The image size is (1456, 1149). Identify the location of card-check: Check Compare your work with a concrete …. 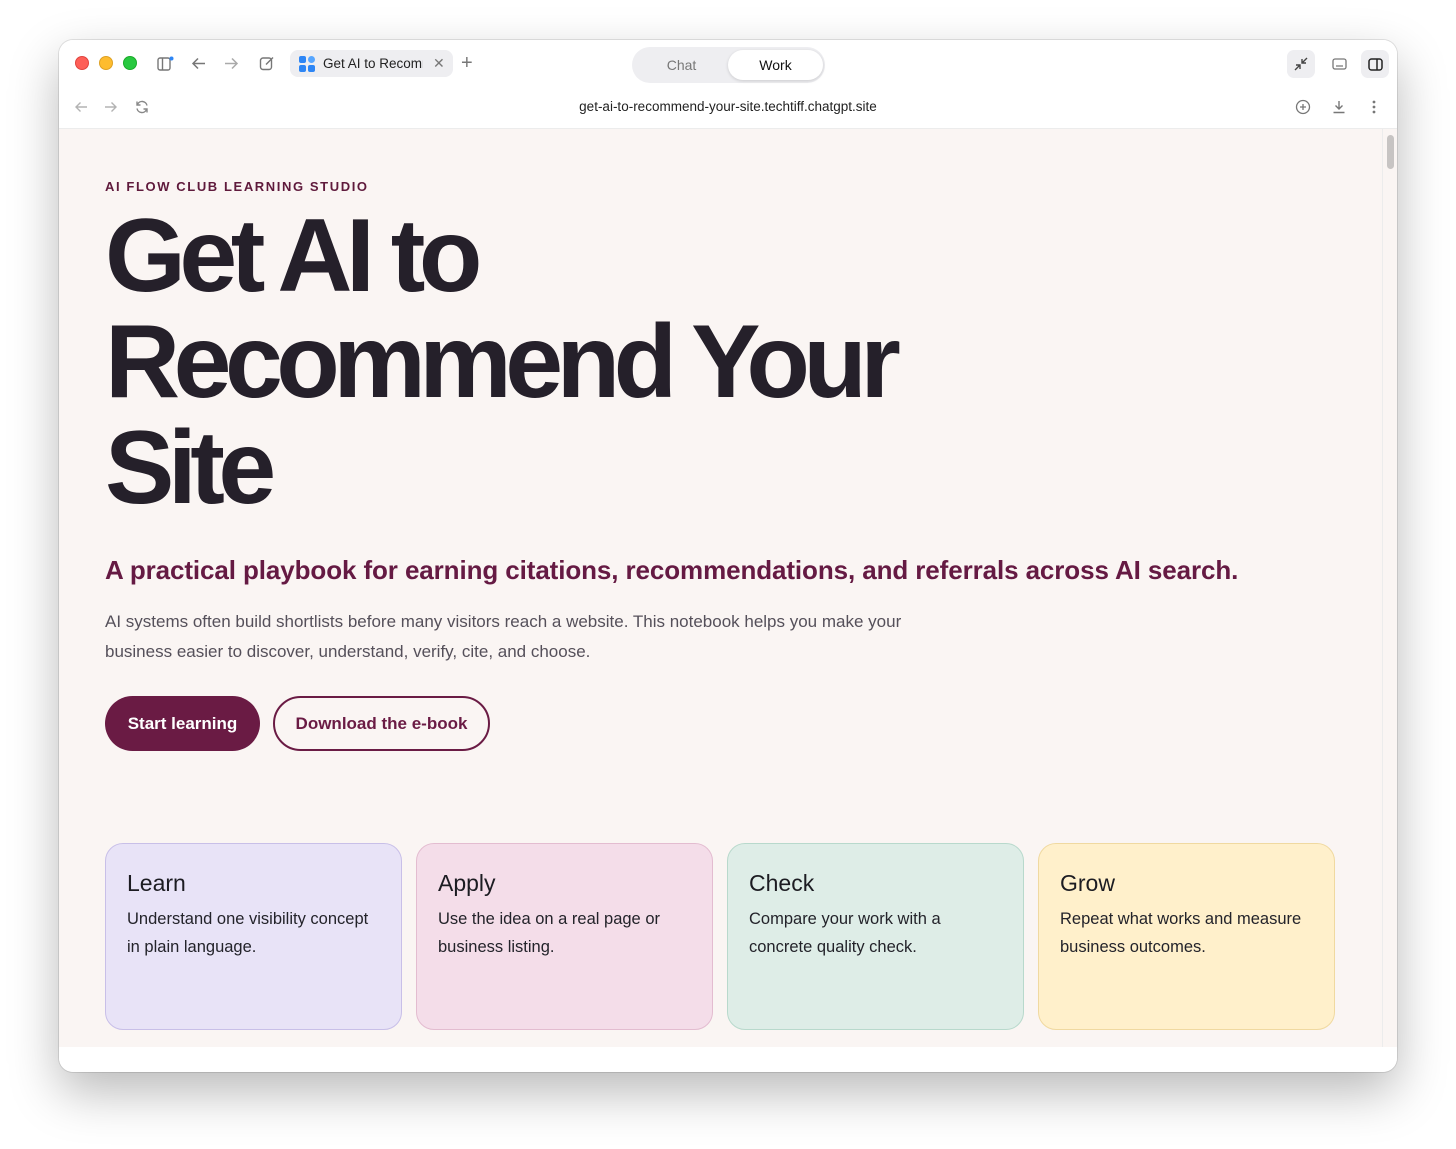
(875, 936).